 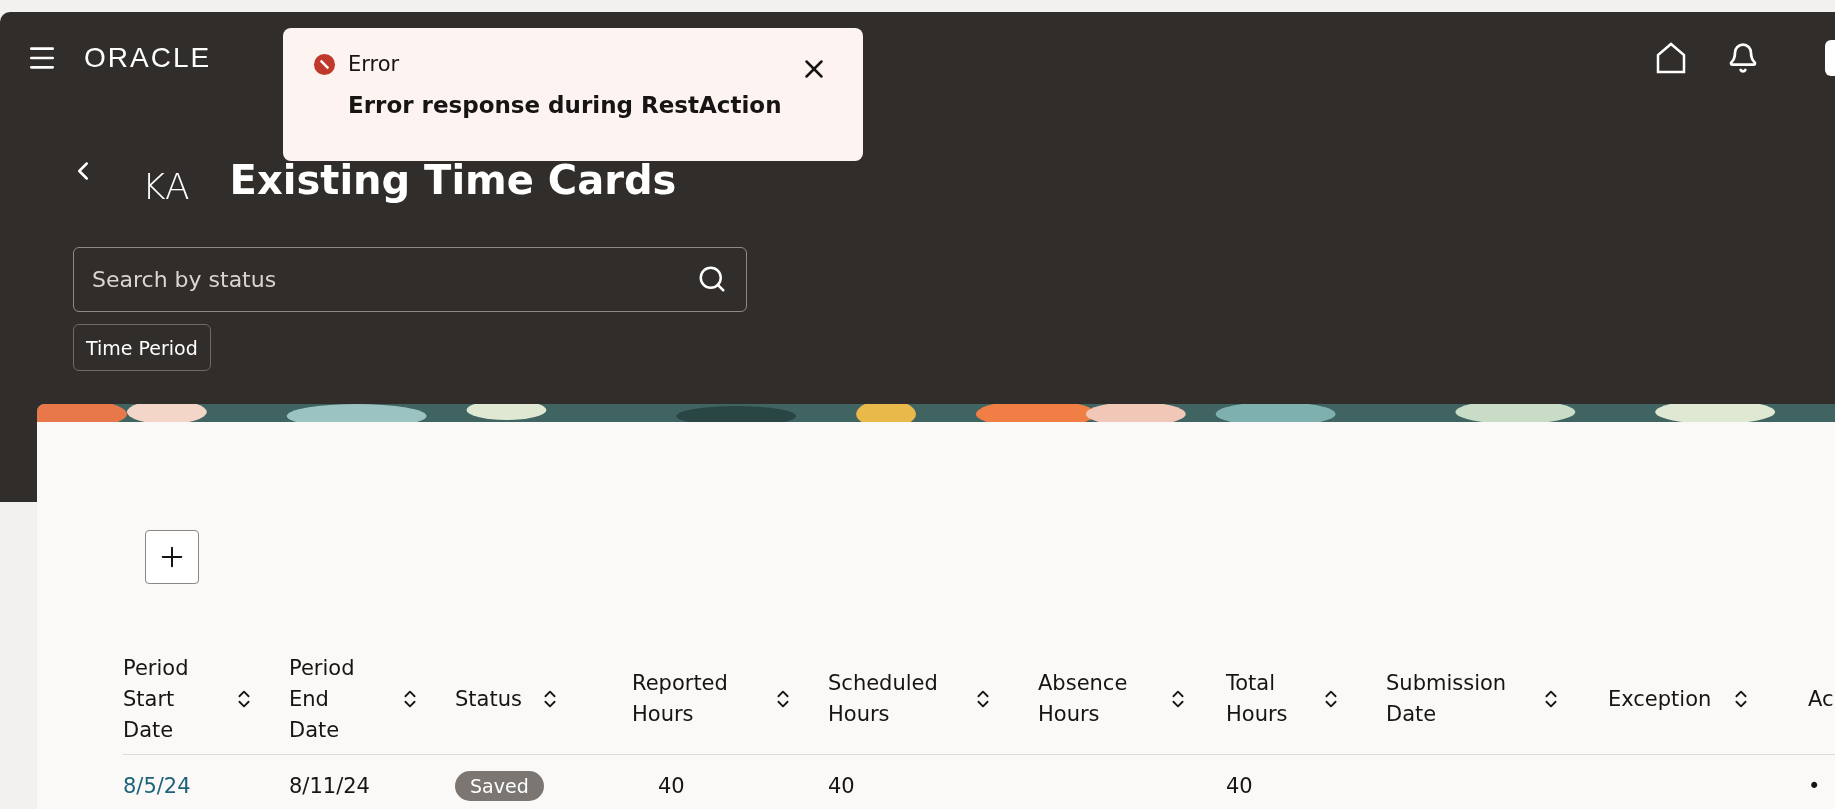 I want to click on column-header: Period Start Date, so click(x=156, y=699).